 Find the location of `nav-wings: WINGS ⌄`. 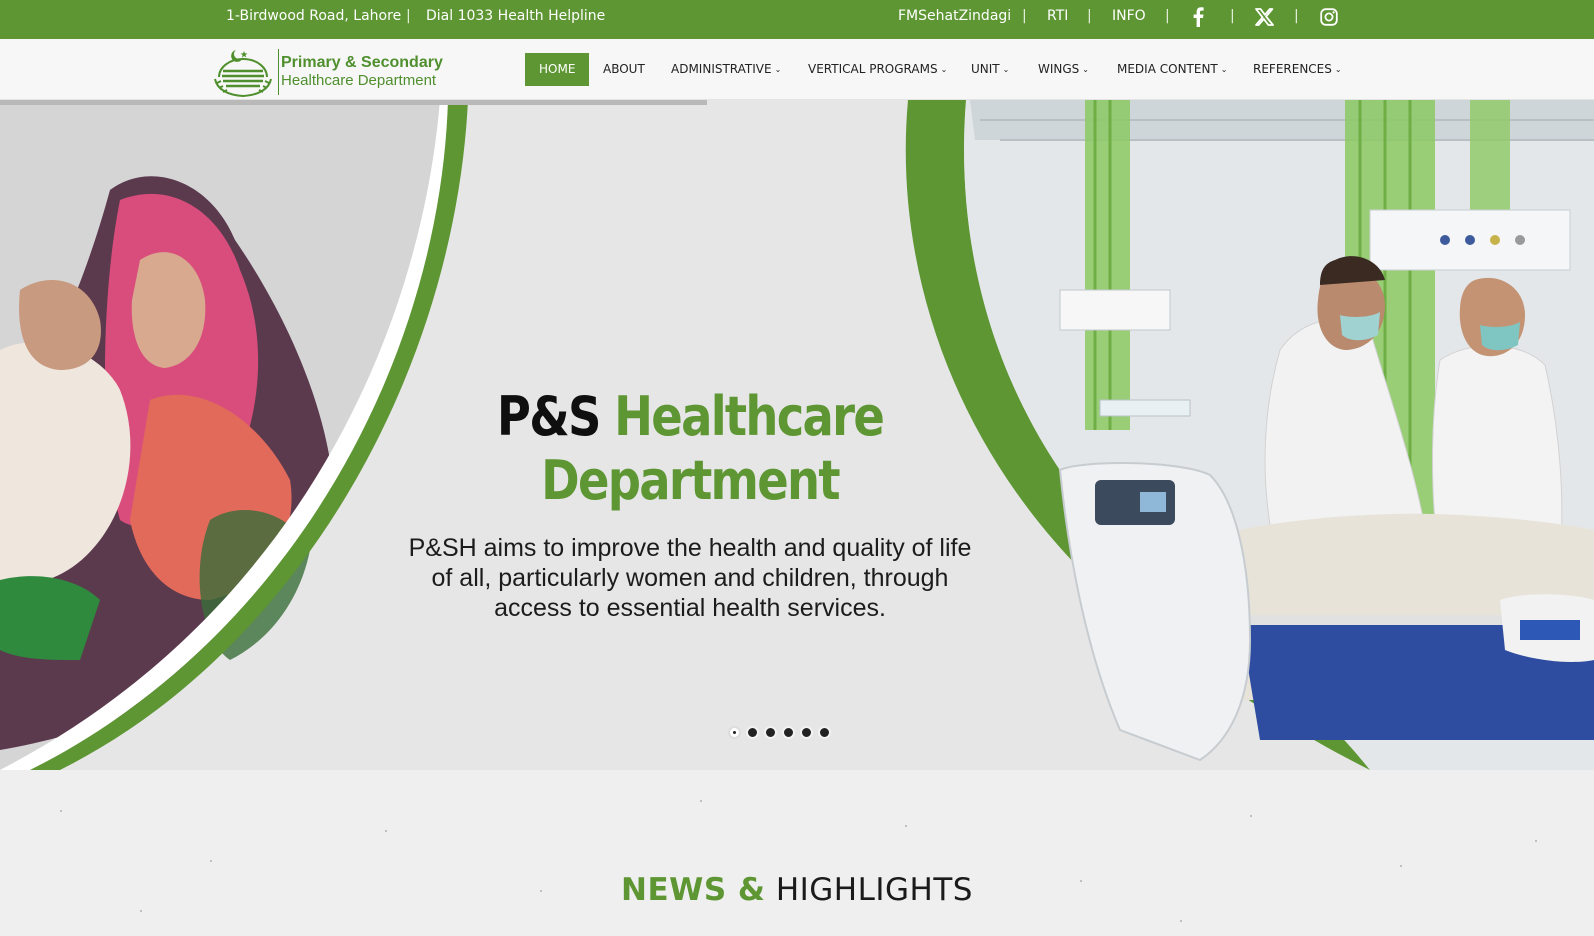

nav-wings: WINGS ⌄ is located at coordinates (1063, 69).